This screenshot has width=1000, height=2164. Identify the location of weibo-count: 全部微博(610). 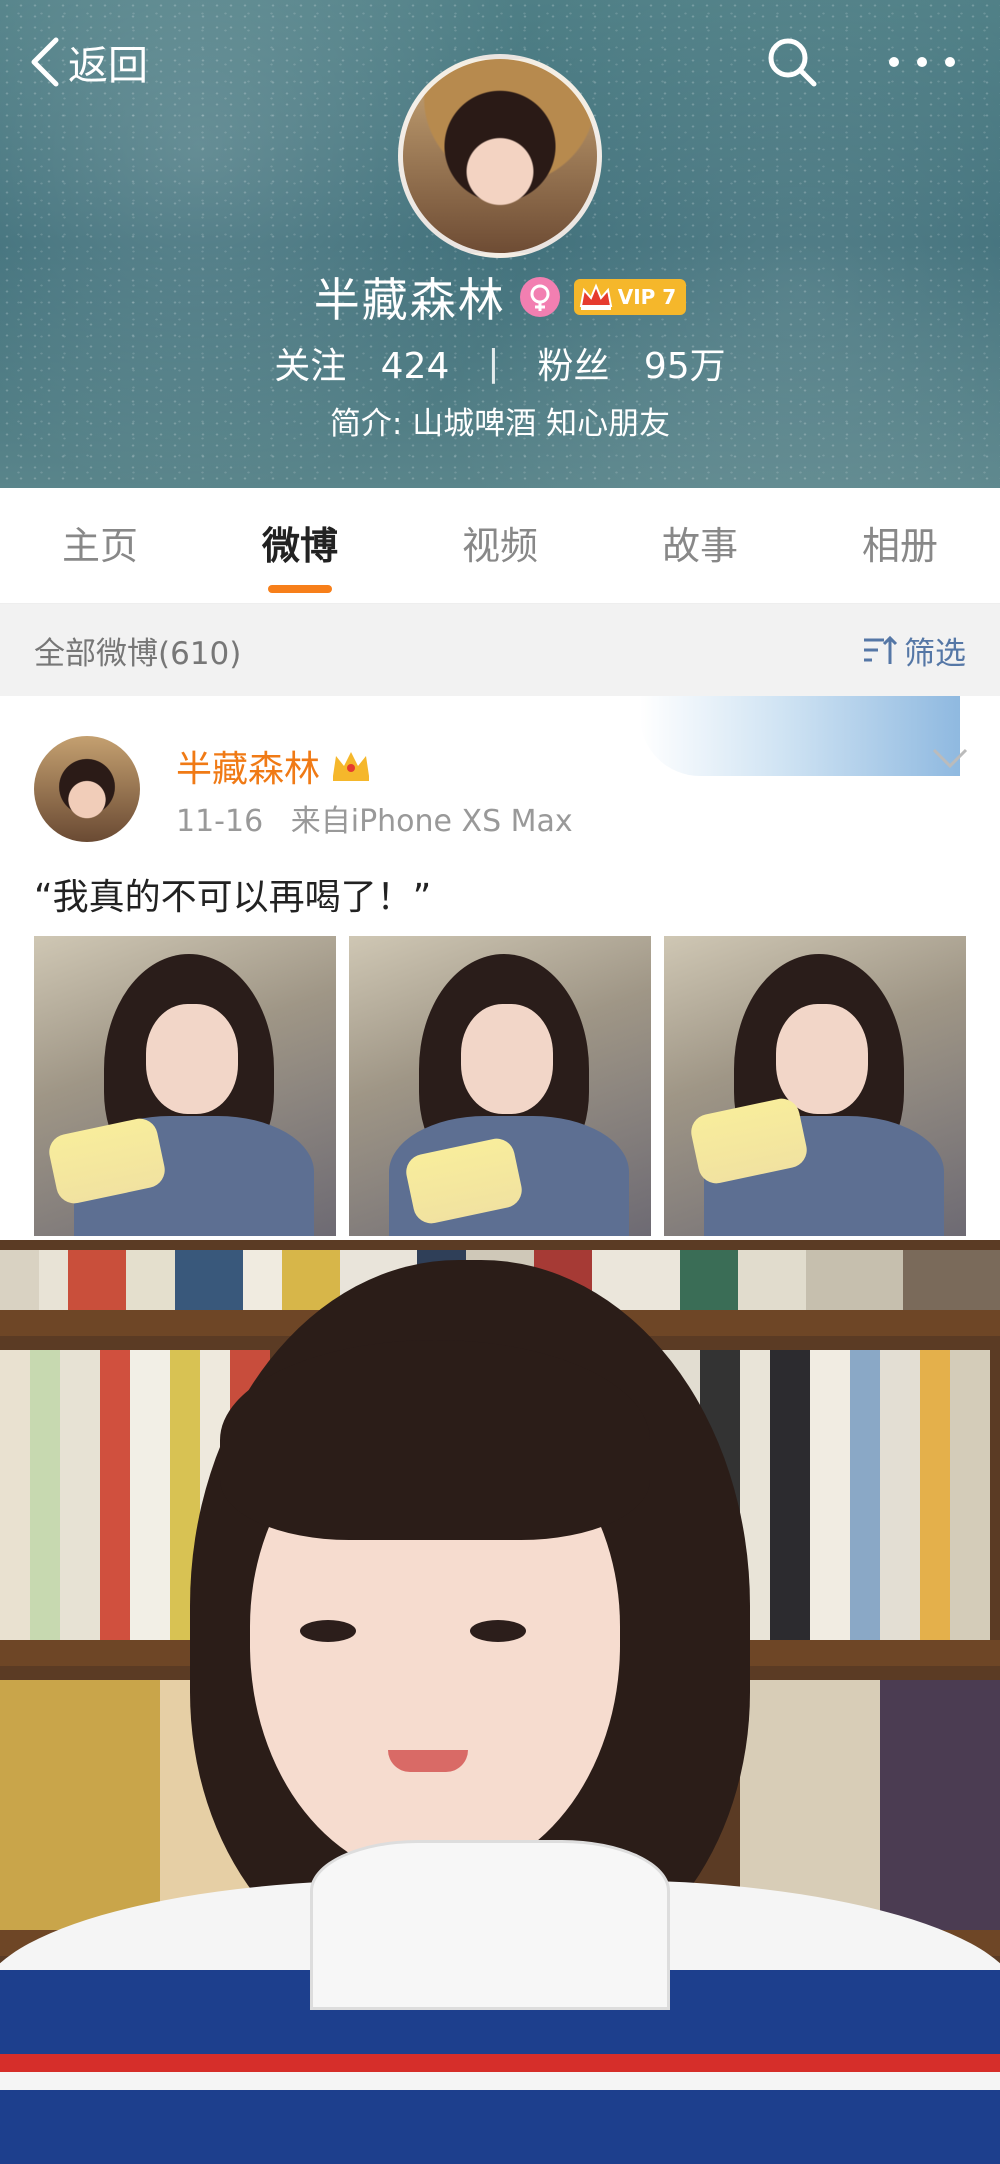
(138, 653).